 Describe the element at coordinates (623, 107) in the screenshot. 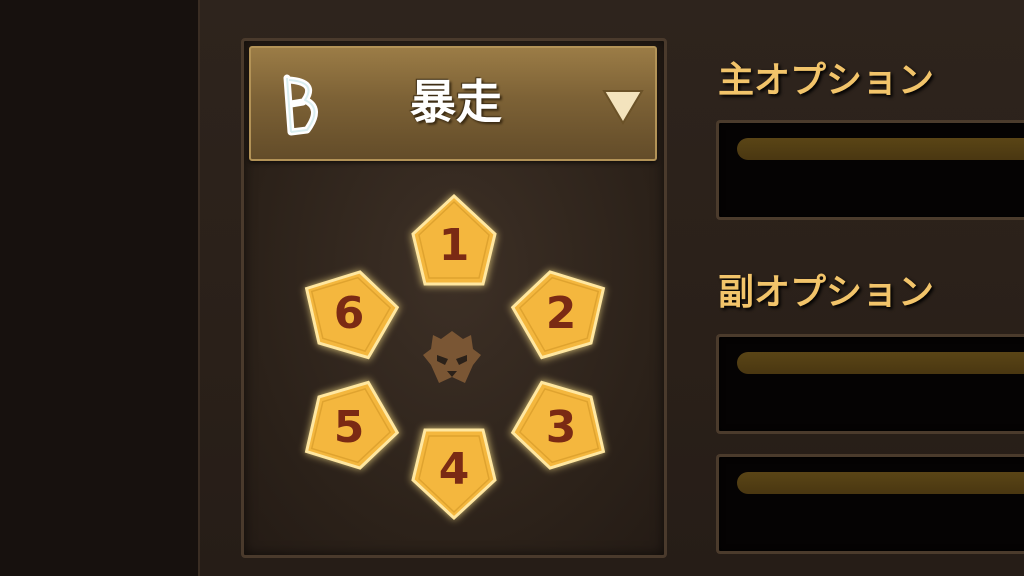

I see `triangle-down-icon` at that location.